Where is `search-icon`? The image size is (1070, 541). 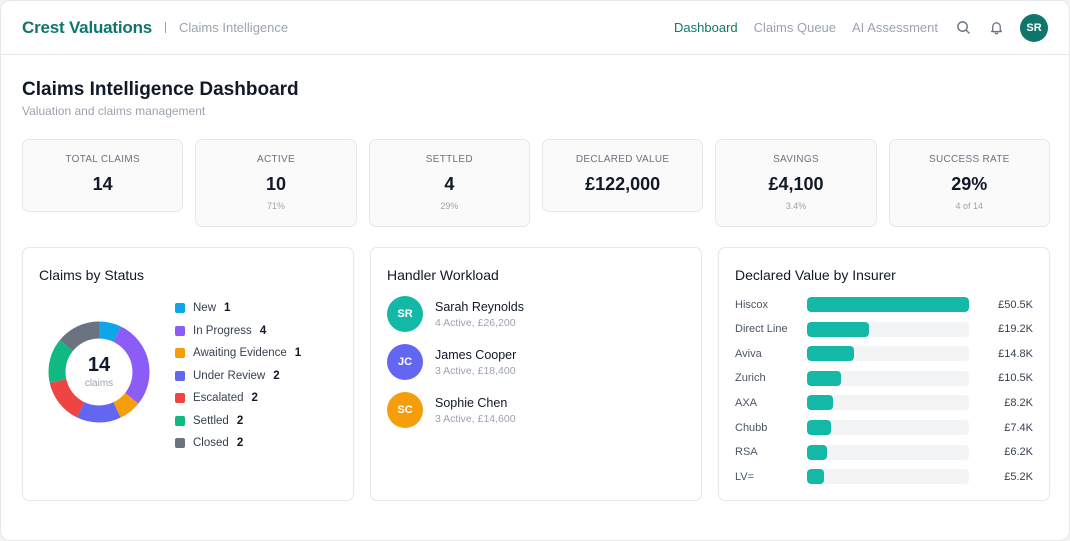 search-icon is located at coordinates (963, 28).